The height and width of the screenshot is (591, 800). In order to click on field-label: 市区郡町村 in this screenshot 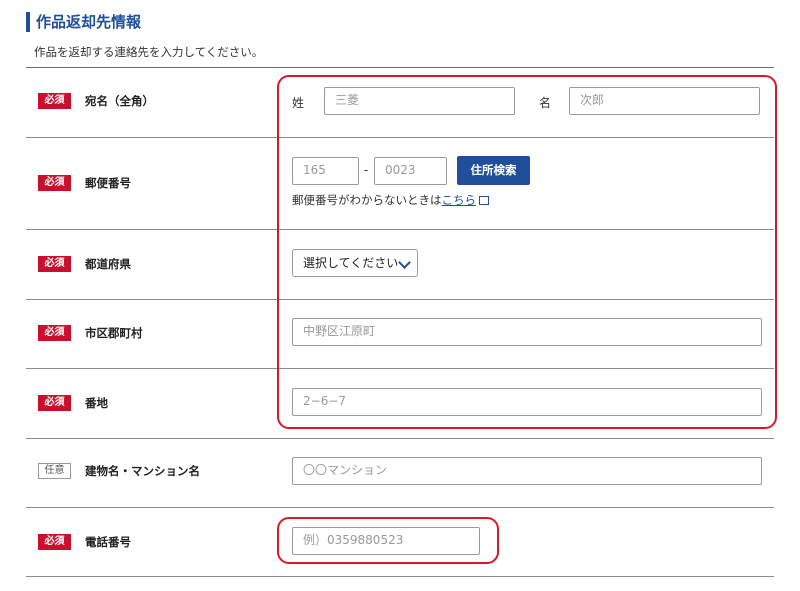, I will do `click(114, 333)`.